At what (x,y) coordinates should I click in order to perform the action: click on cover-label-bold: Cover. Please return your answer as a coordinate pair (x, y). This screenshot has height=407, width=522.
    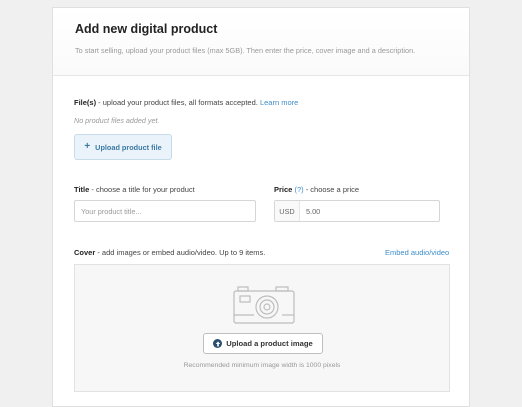
    Looking at the image, I should click on (85, 252).